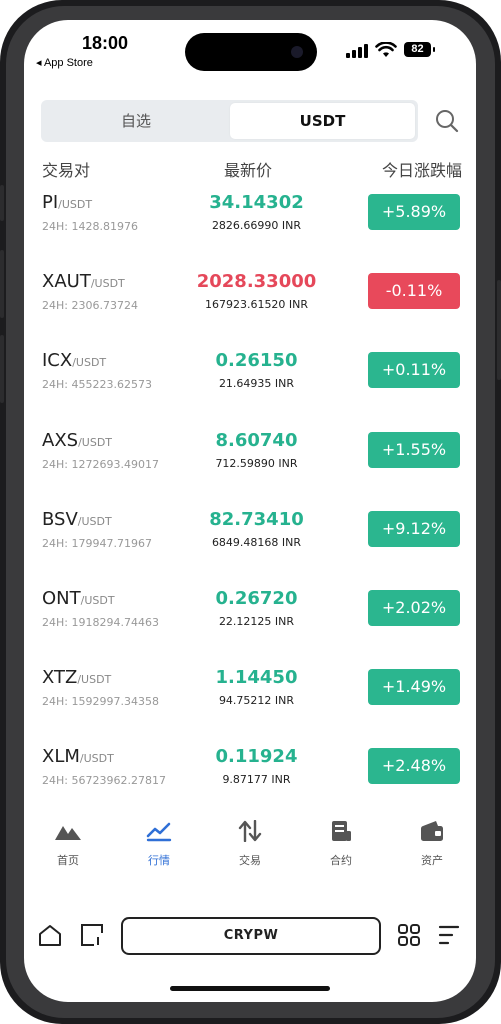  Describe the element at coordinates (432, 831) in the screenshot. I see `wallet-icon` at that location.